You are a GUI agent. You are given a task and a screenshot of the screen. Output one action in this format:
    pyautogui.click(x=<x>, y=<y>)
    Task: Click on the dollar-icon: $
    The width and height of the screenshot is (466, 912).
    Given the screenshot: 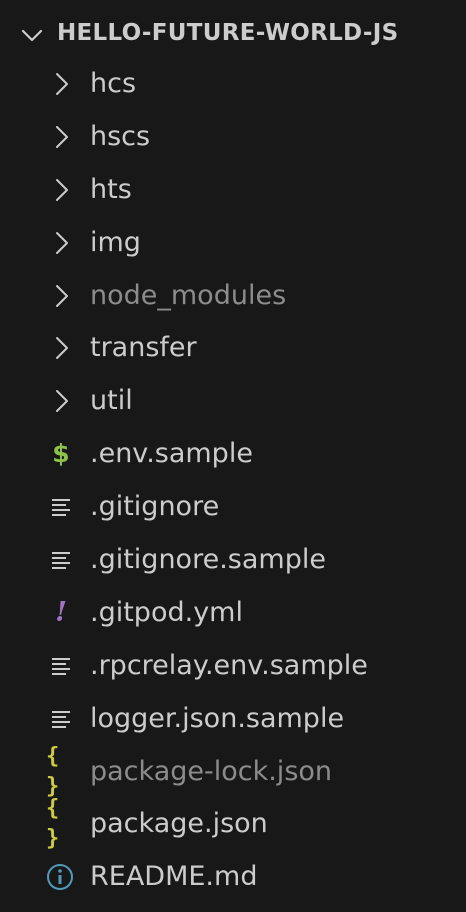 What is the action you would take?
    pyautogui.click(x=61, y=454)
    